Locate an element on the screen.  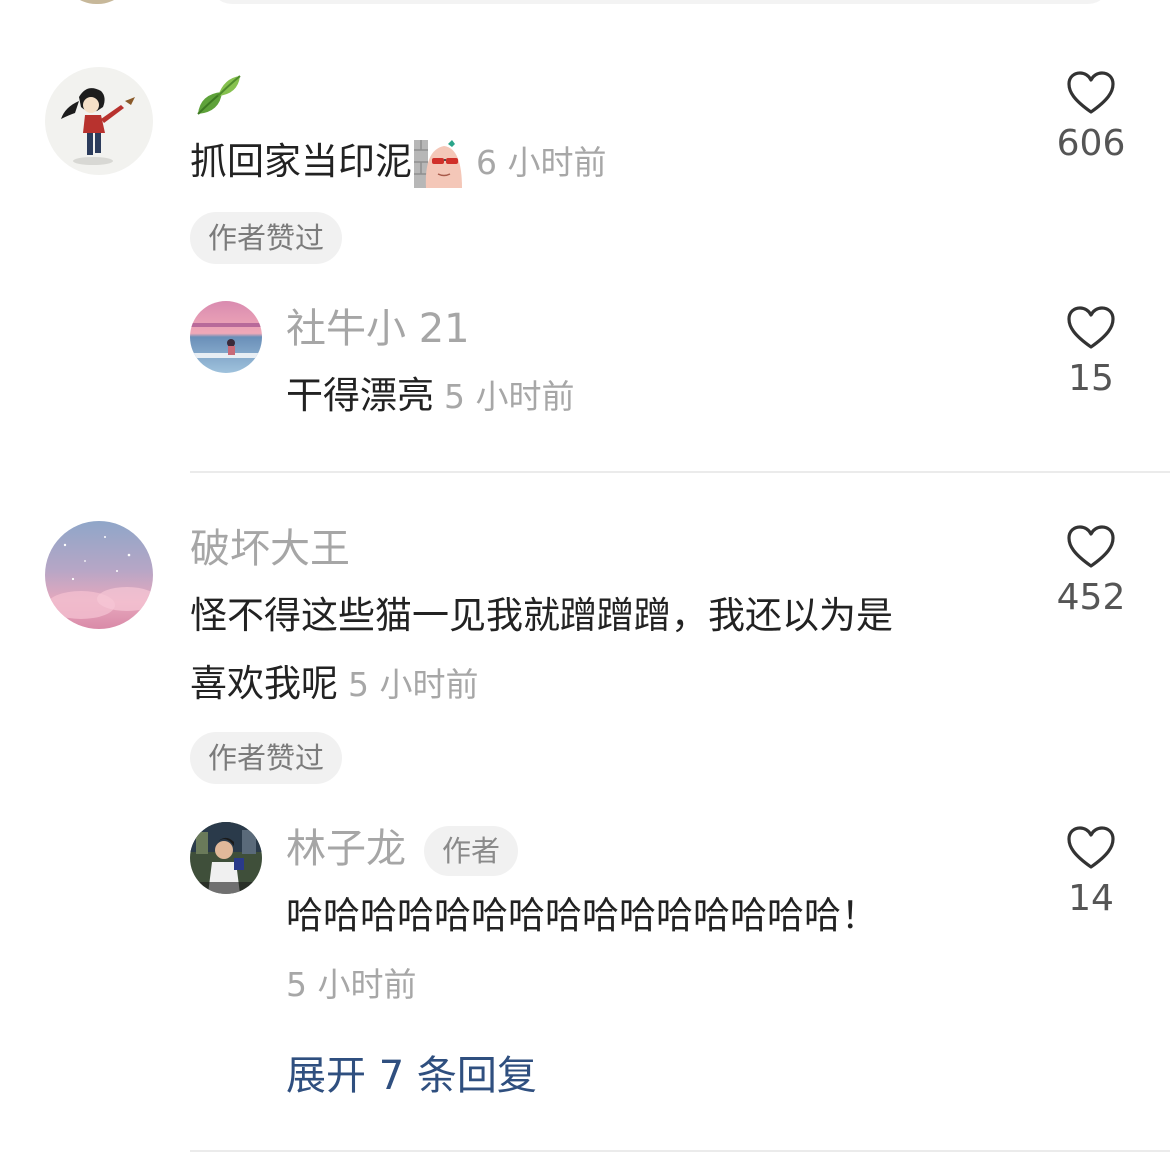
previous-avatar is located at coordinates (97, 2).